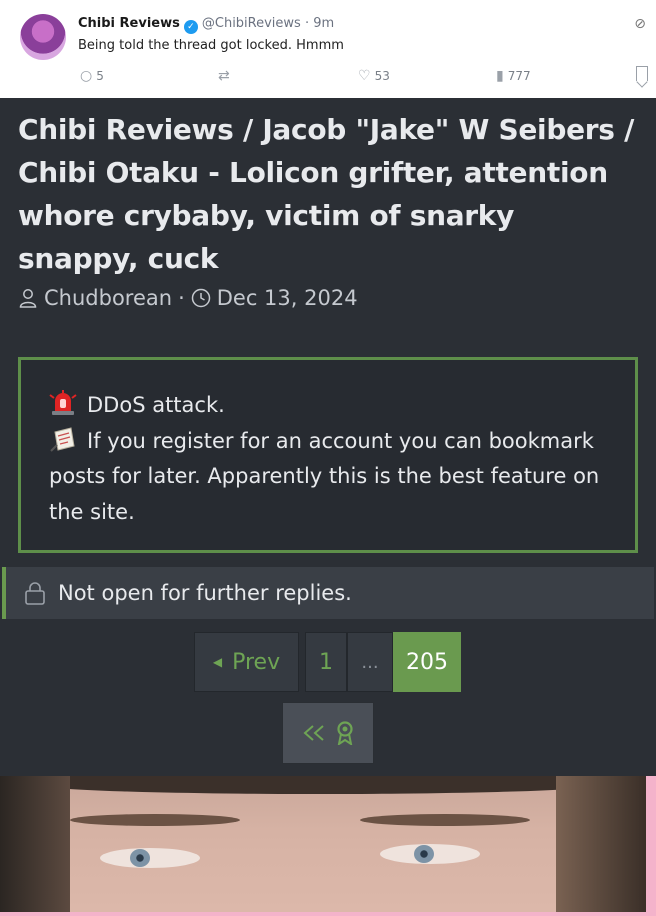 This screenshot has width=656, height=916. What do you see at coordinates (500, 76) in the screenshot?
I see `views-icon: ▮` at bounding box center [500, 76].